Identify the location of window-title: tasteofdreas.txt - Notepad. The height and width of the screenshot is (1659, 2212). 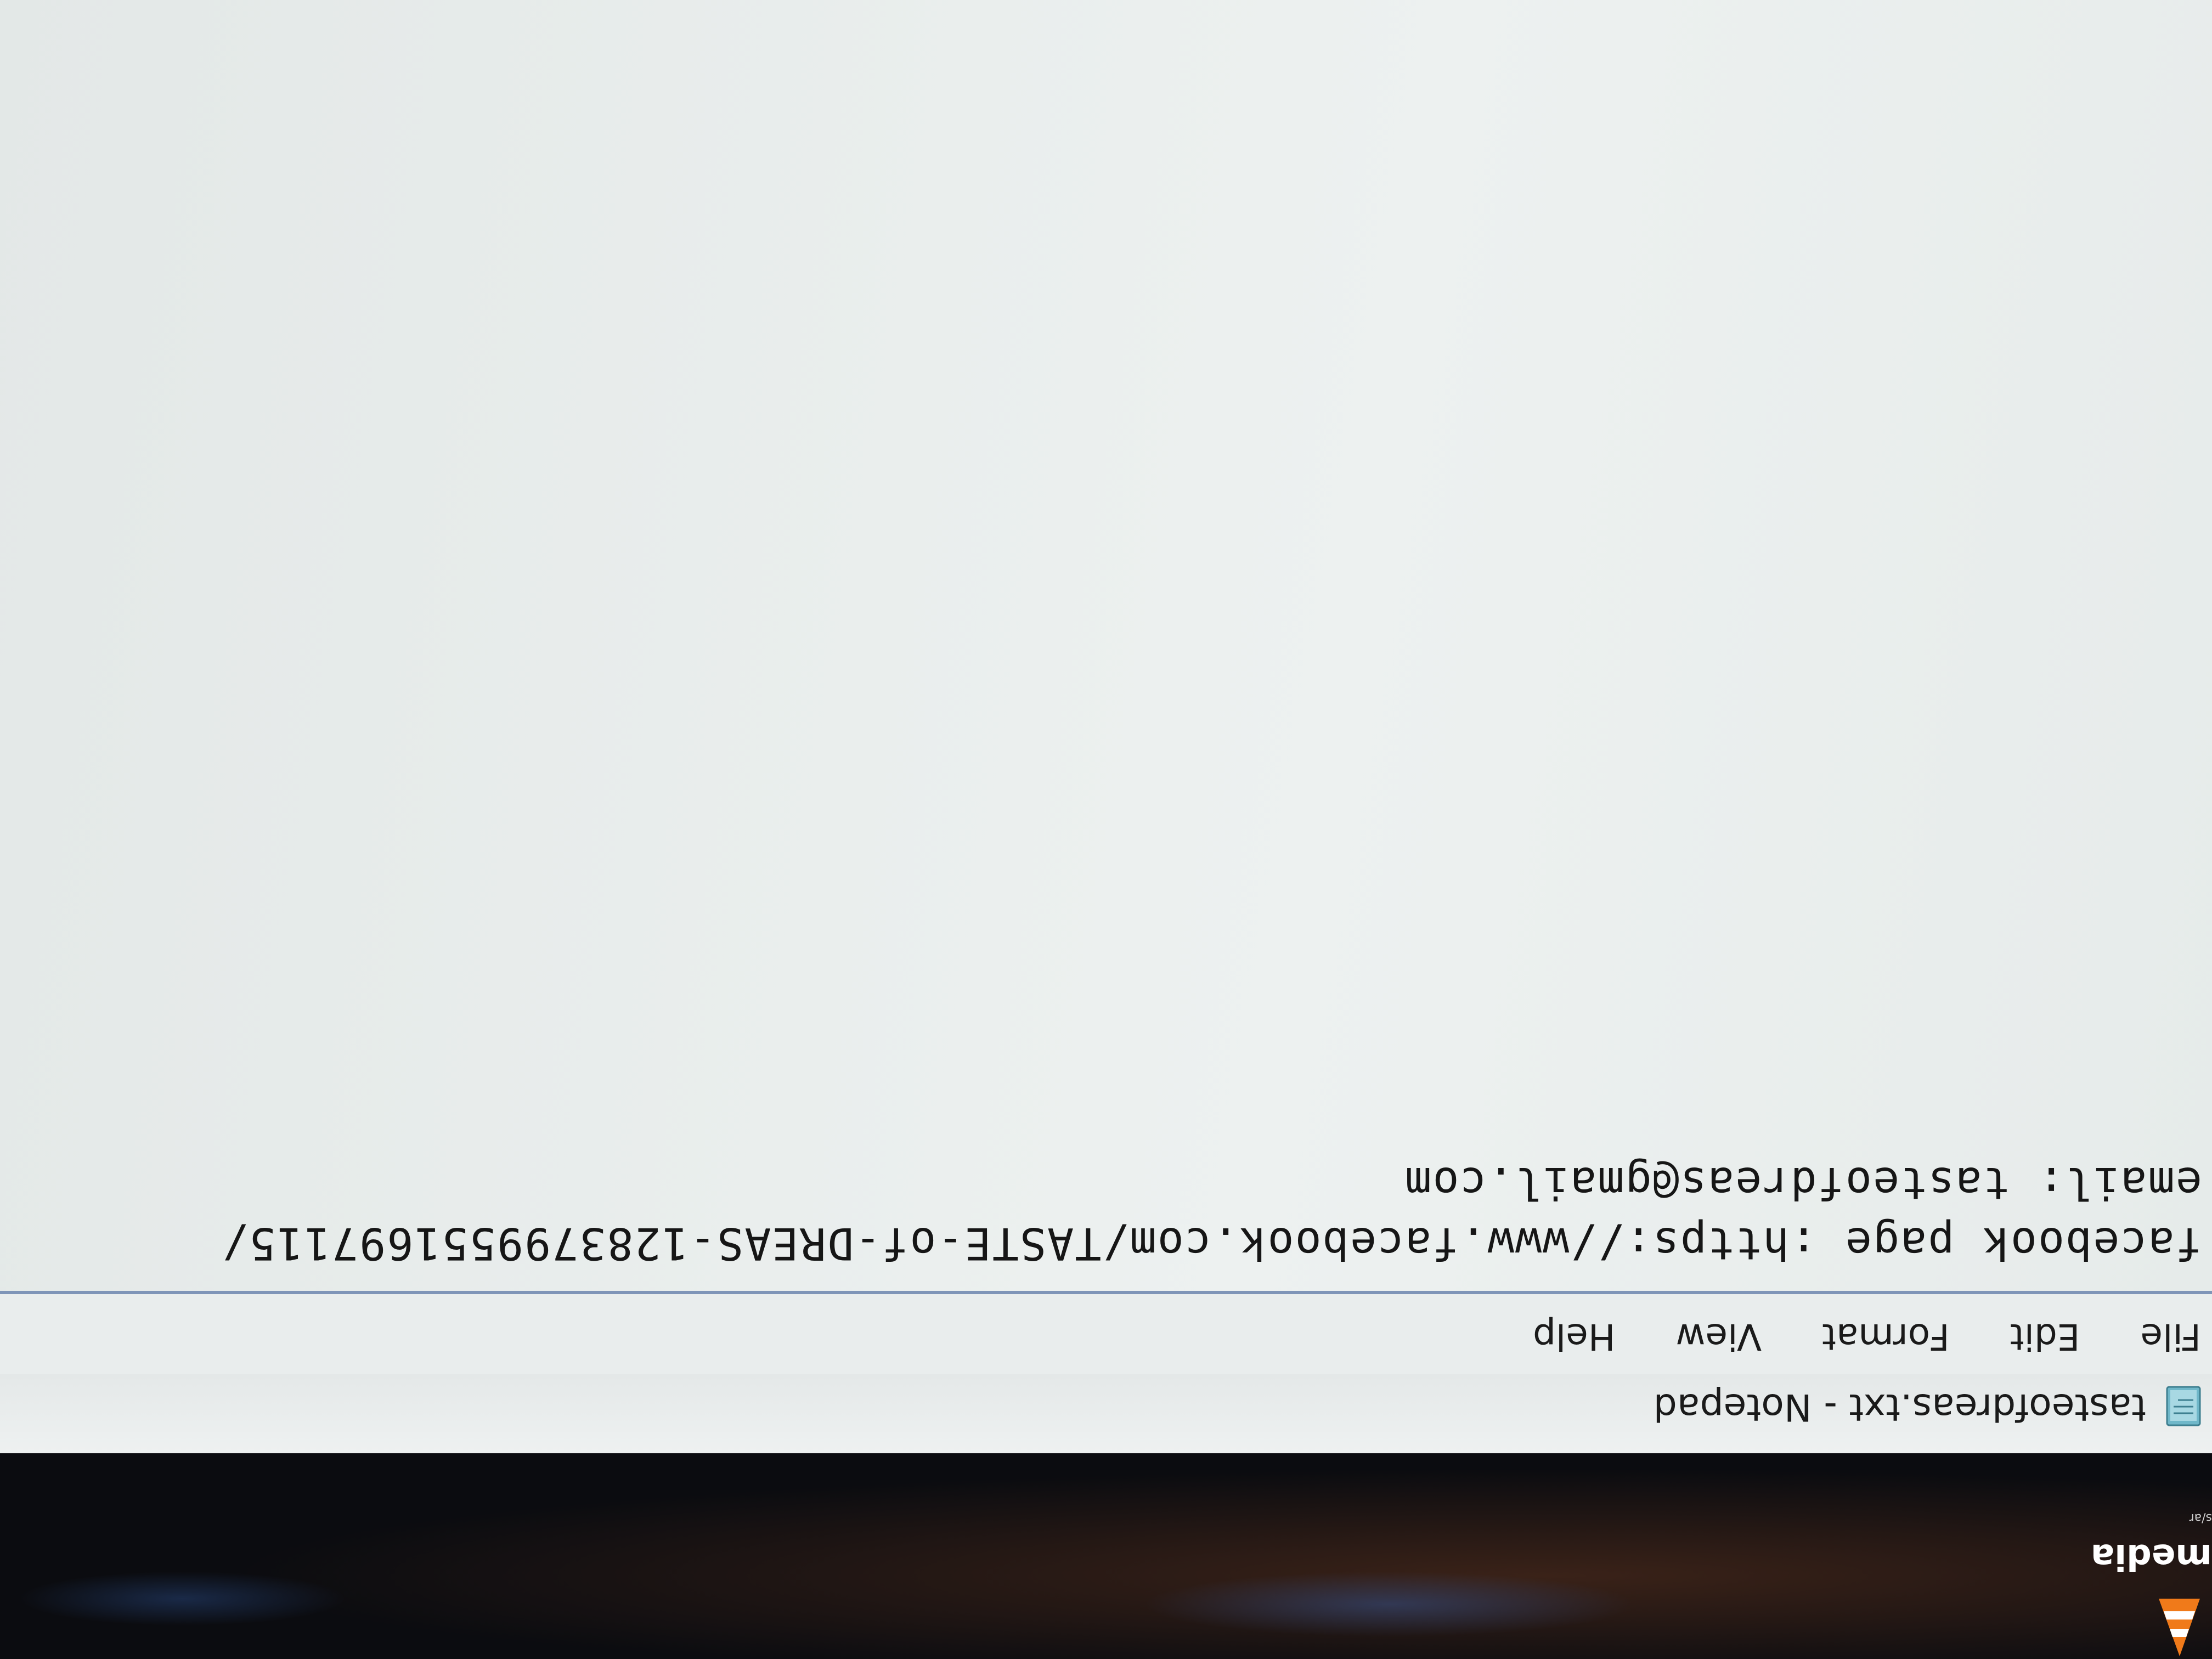
(1899, 1407).